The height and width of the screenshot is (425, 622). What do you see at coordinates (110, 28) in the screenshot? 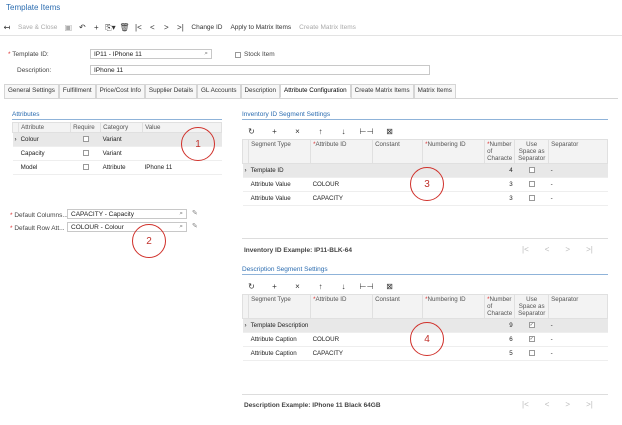
I see `copy-paste-icon: ⎘▾` at bounding box center [110, 28].